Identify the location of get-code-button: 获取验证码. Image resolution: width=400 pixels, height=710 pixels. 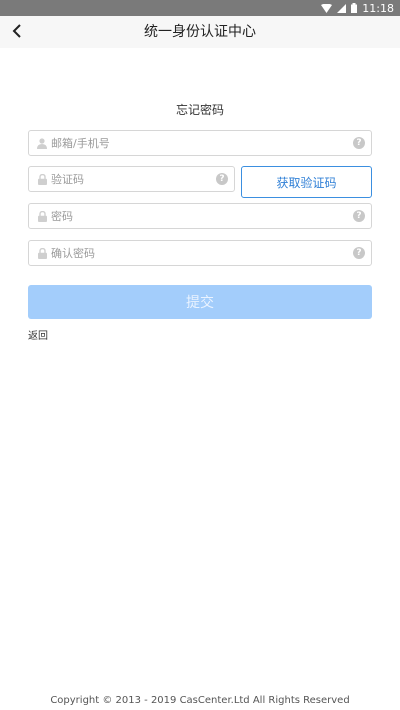
(306, 182).